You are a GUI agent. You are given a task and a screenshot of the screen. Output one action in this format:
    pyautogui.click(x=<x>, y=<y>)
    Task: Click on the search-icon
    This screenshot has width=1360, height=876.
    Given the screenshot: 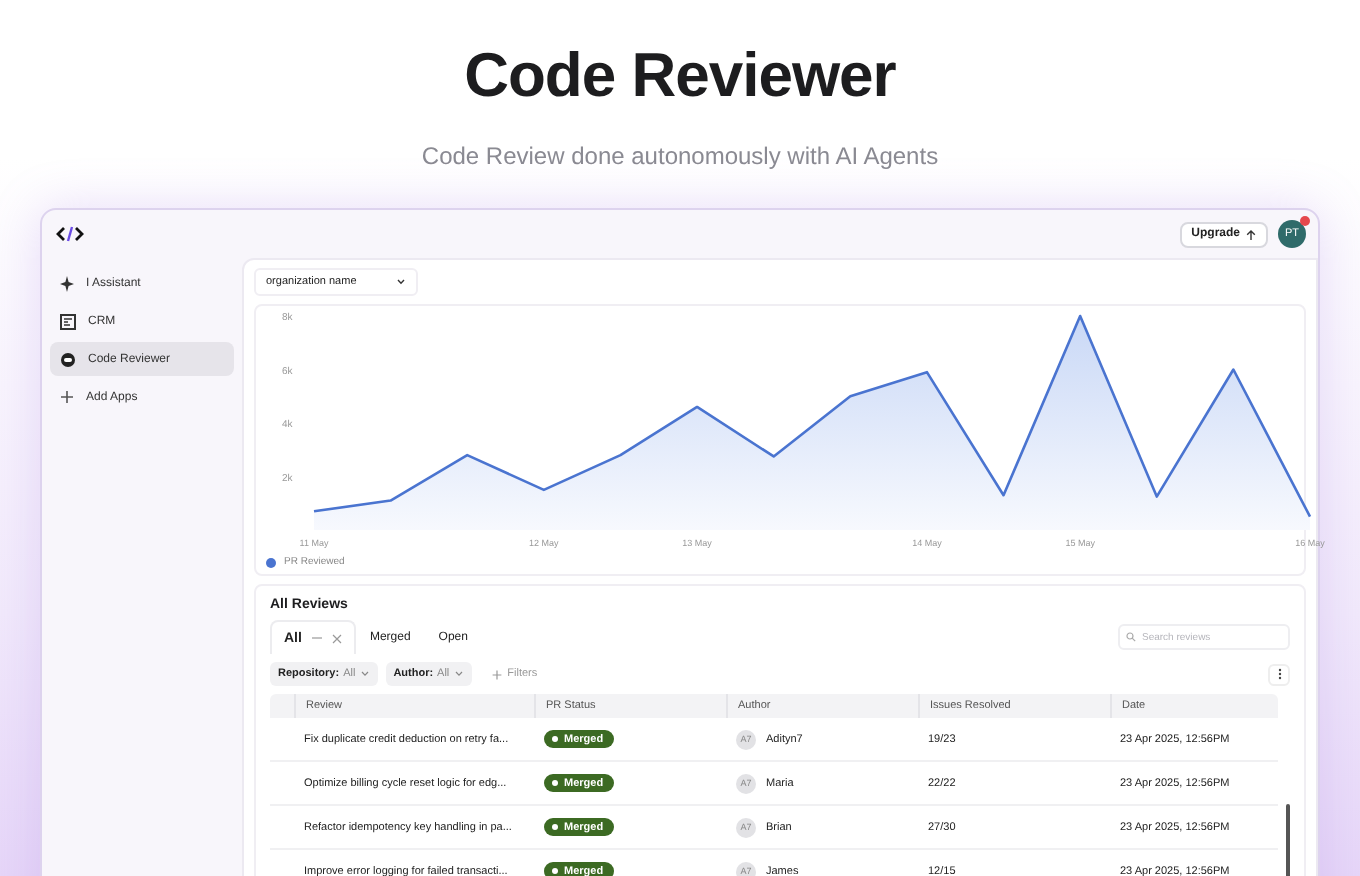 What is the action you would take?
    pyautogui.click(x=1131, y=637)
    